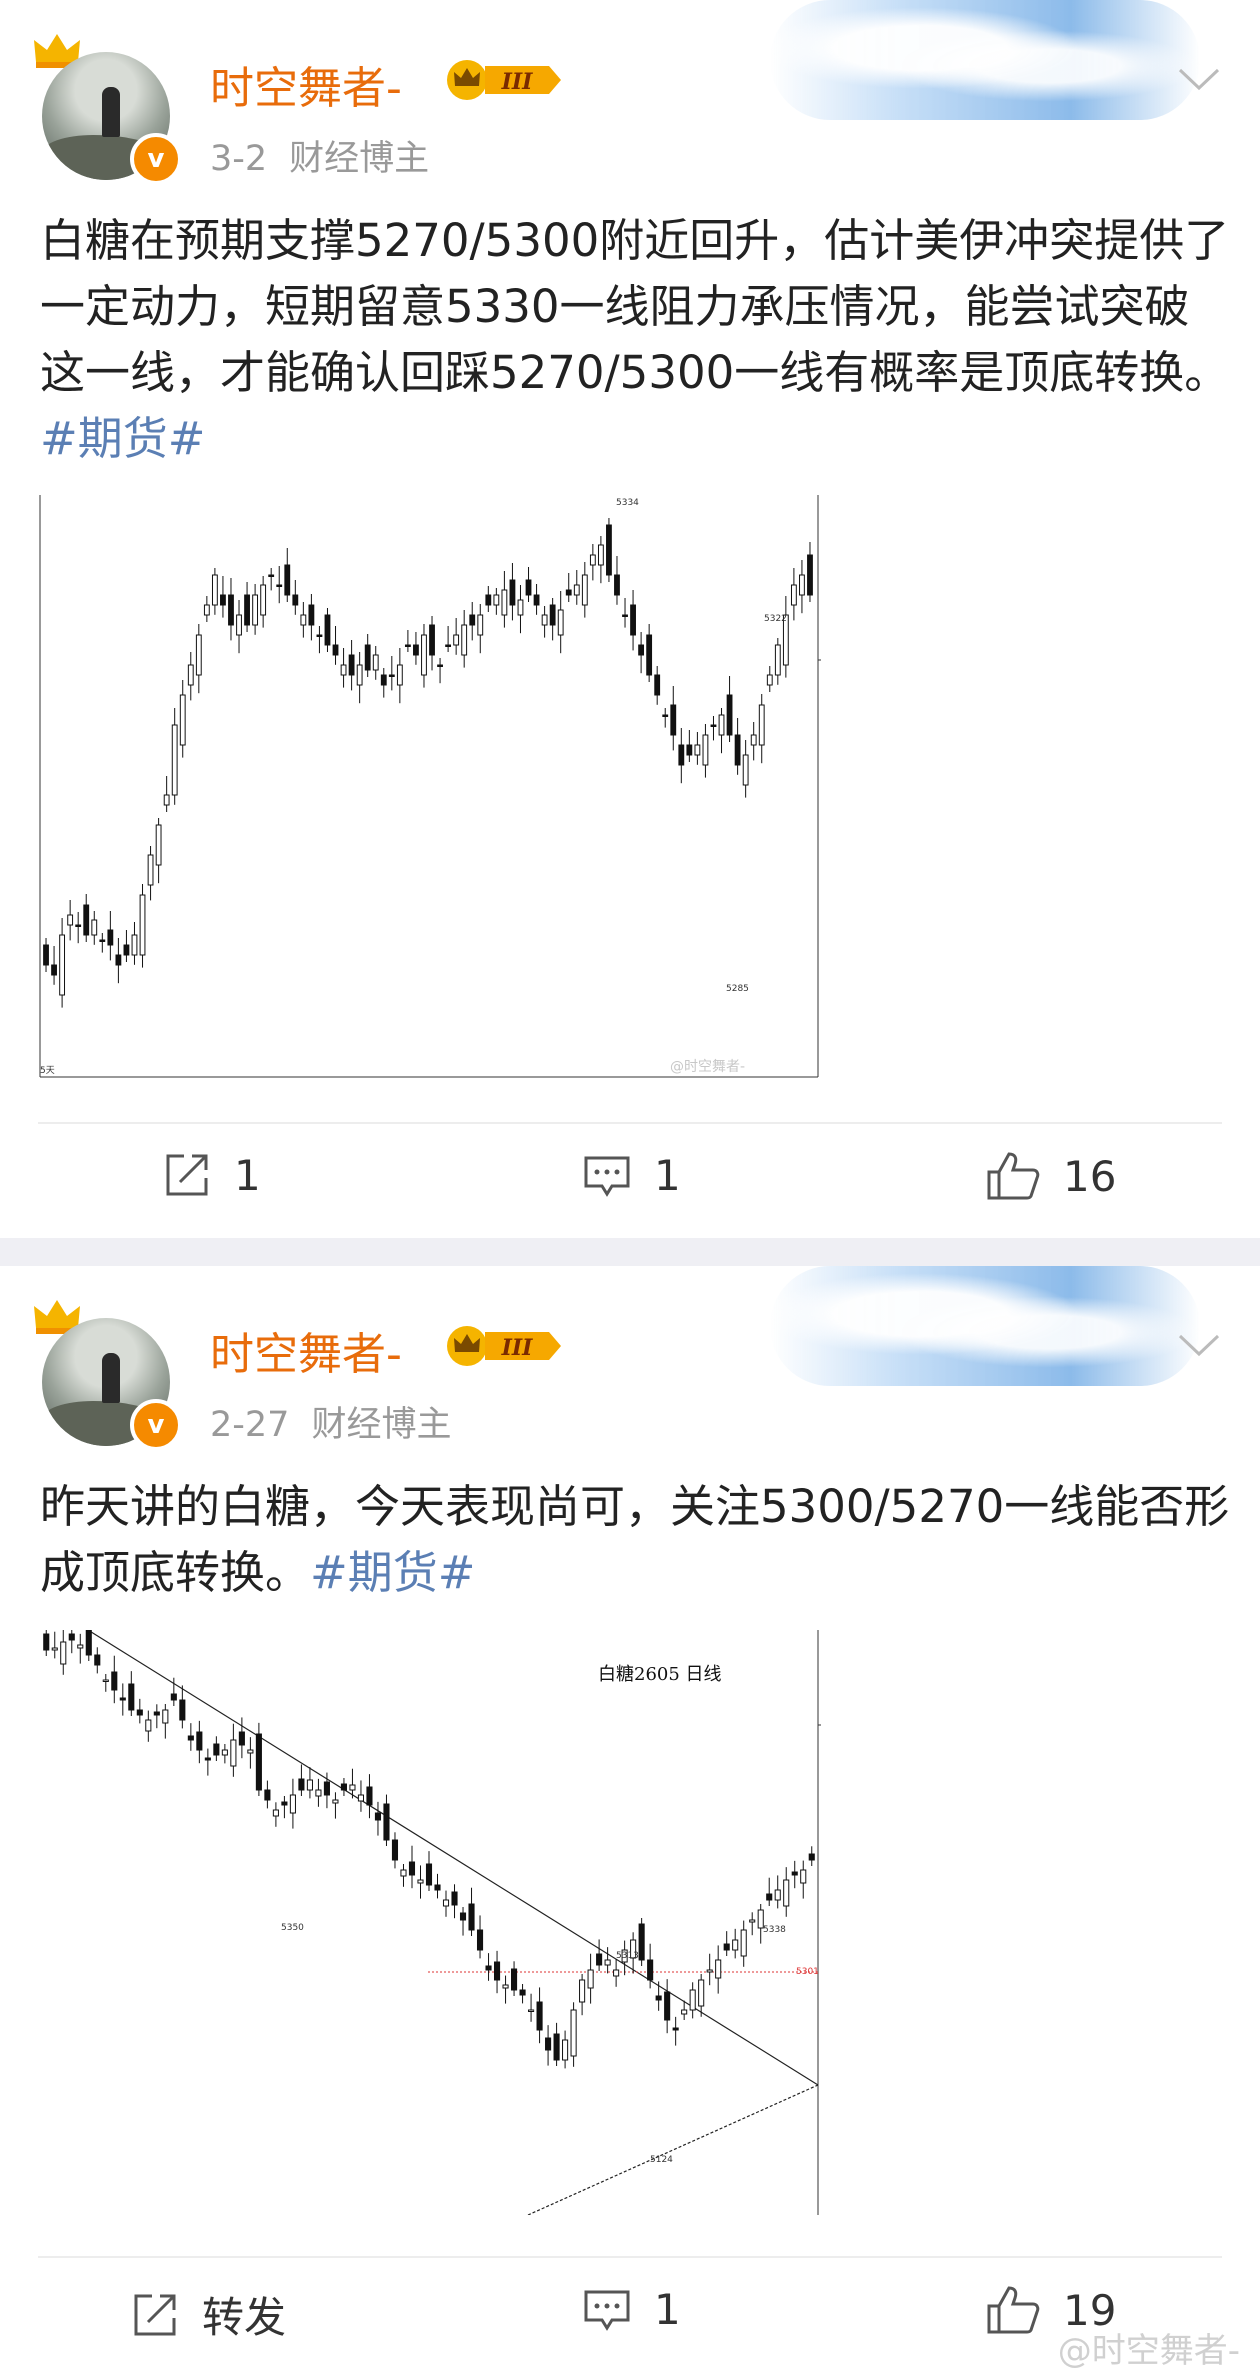 The width and height of the screenshot is (1260, 2378). I want to click on repost-button: 1, so click(211, 1175).